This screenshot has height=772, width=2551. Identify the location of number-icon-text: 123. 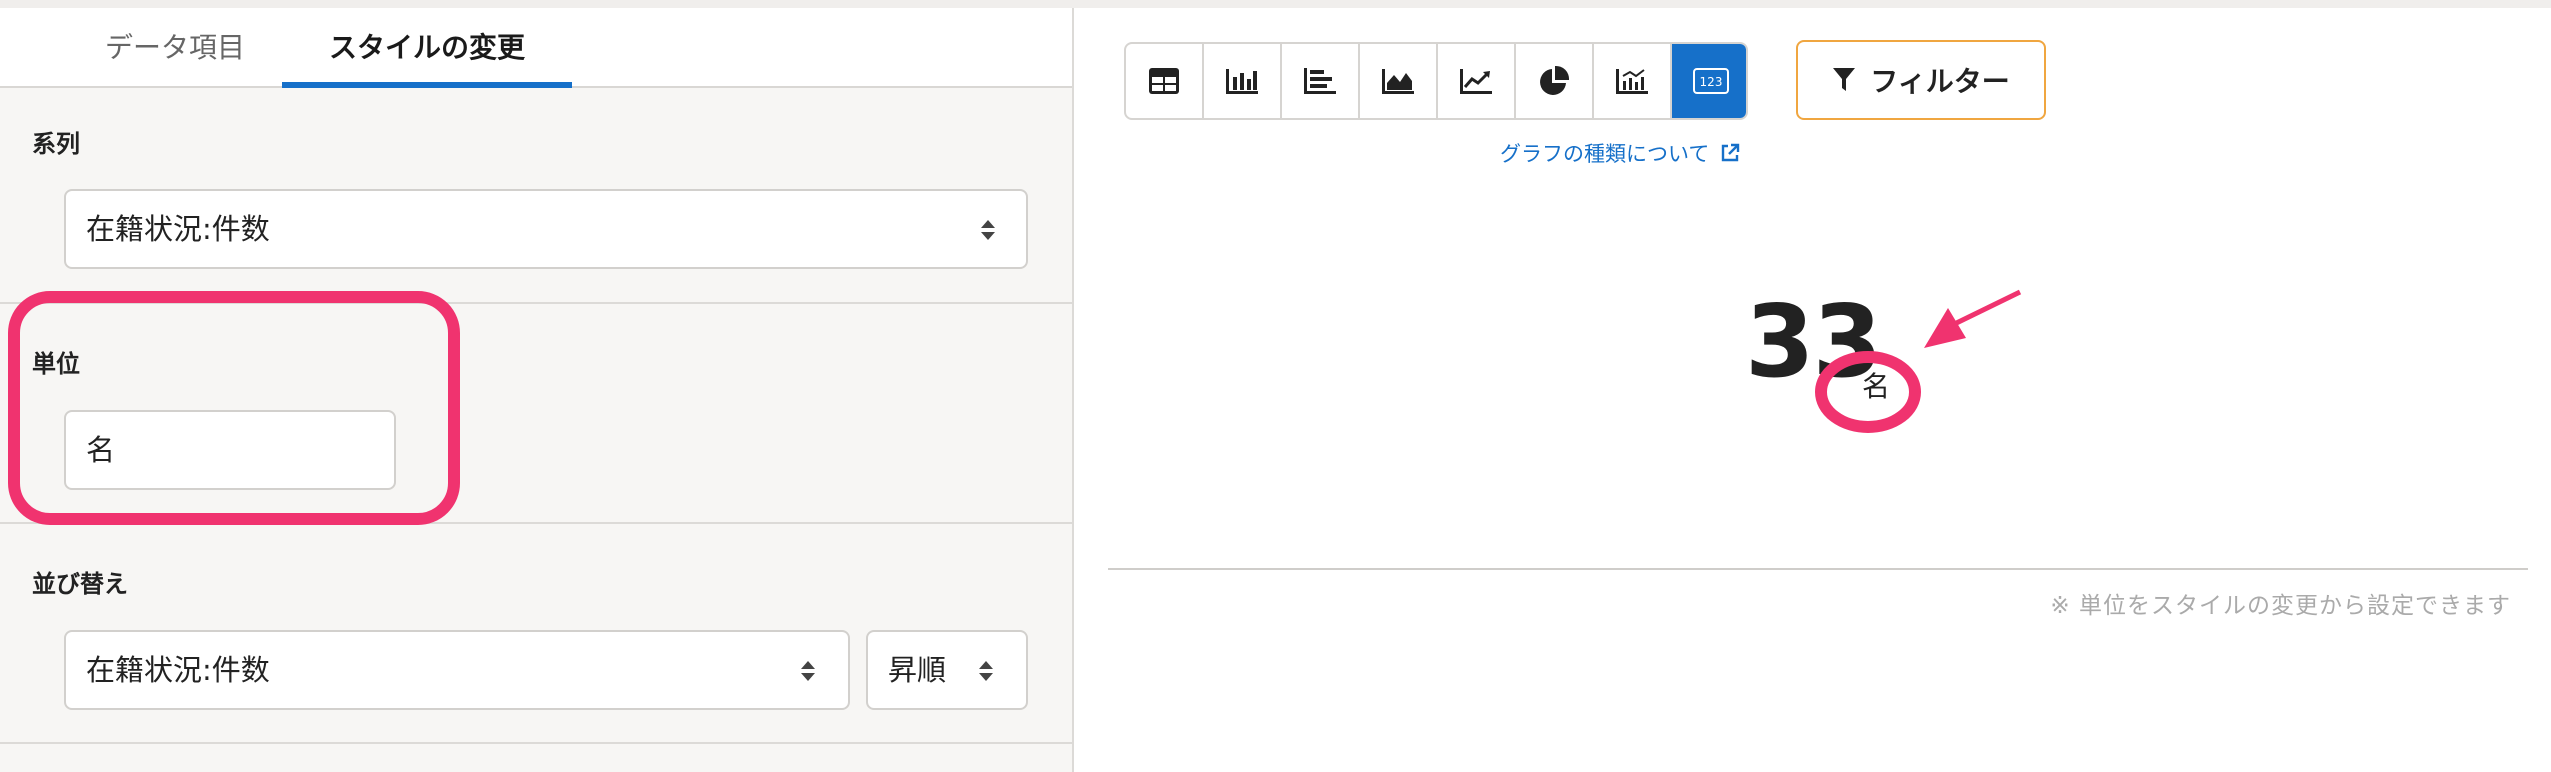
(1711, 82).